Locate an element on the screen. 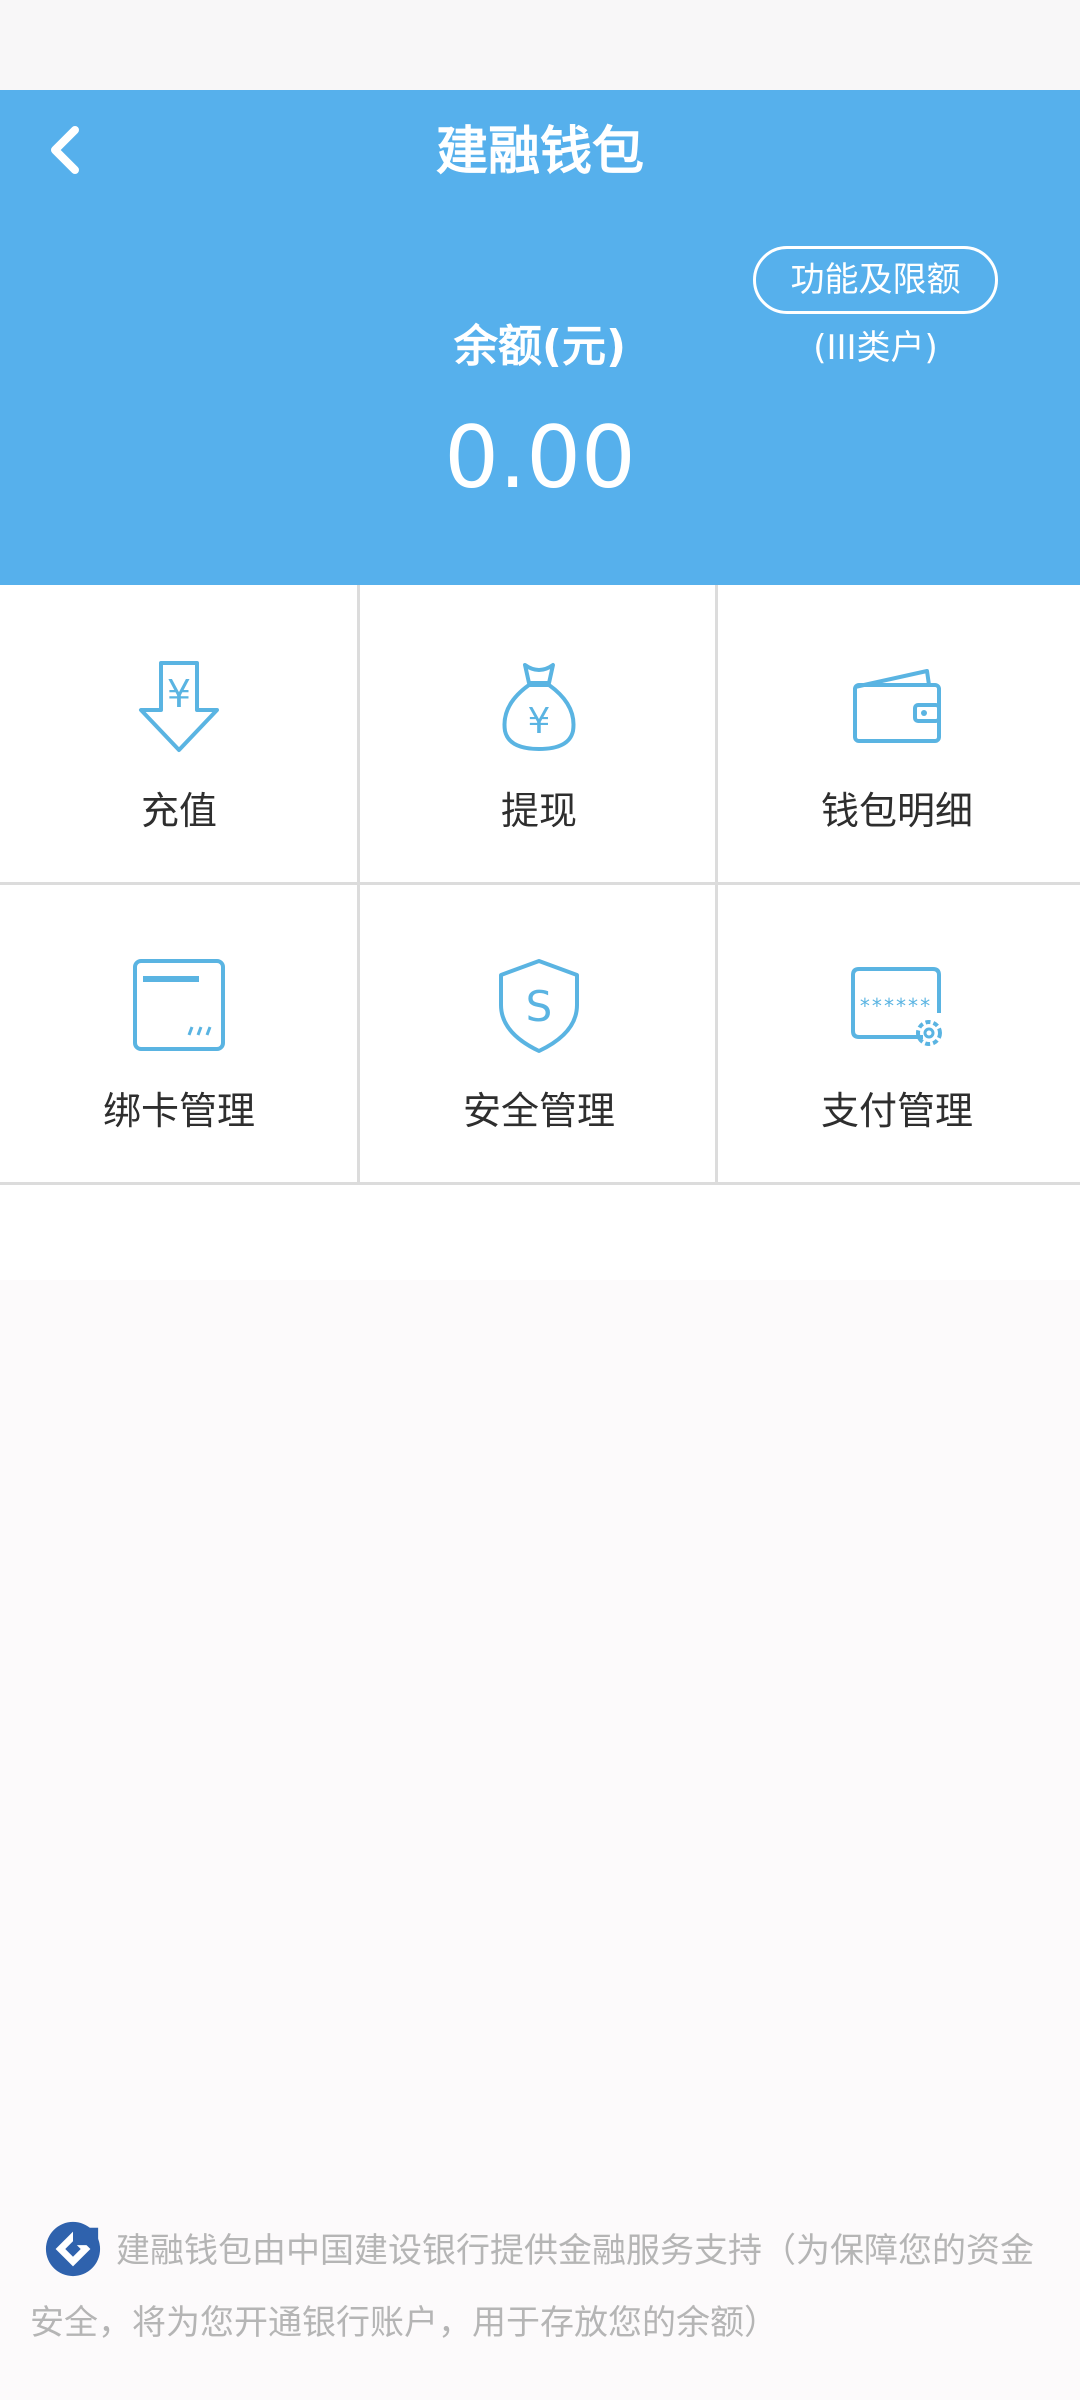  grid-item-deposit: ¥ 充值 is located at coordinates (179, 734).